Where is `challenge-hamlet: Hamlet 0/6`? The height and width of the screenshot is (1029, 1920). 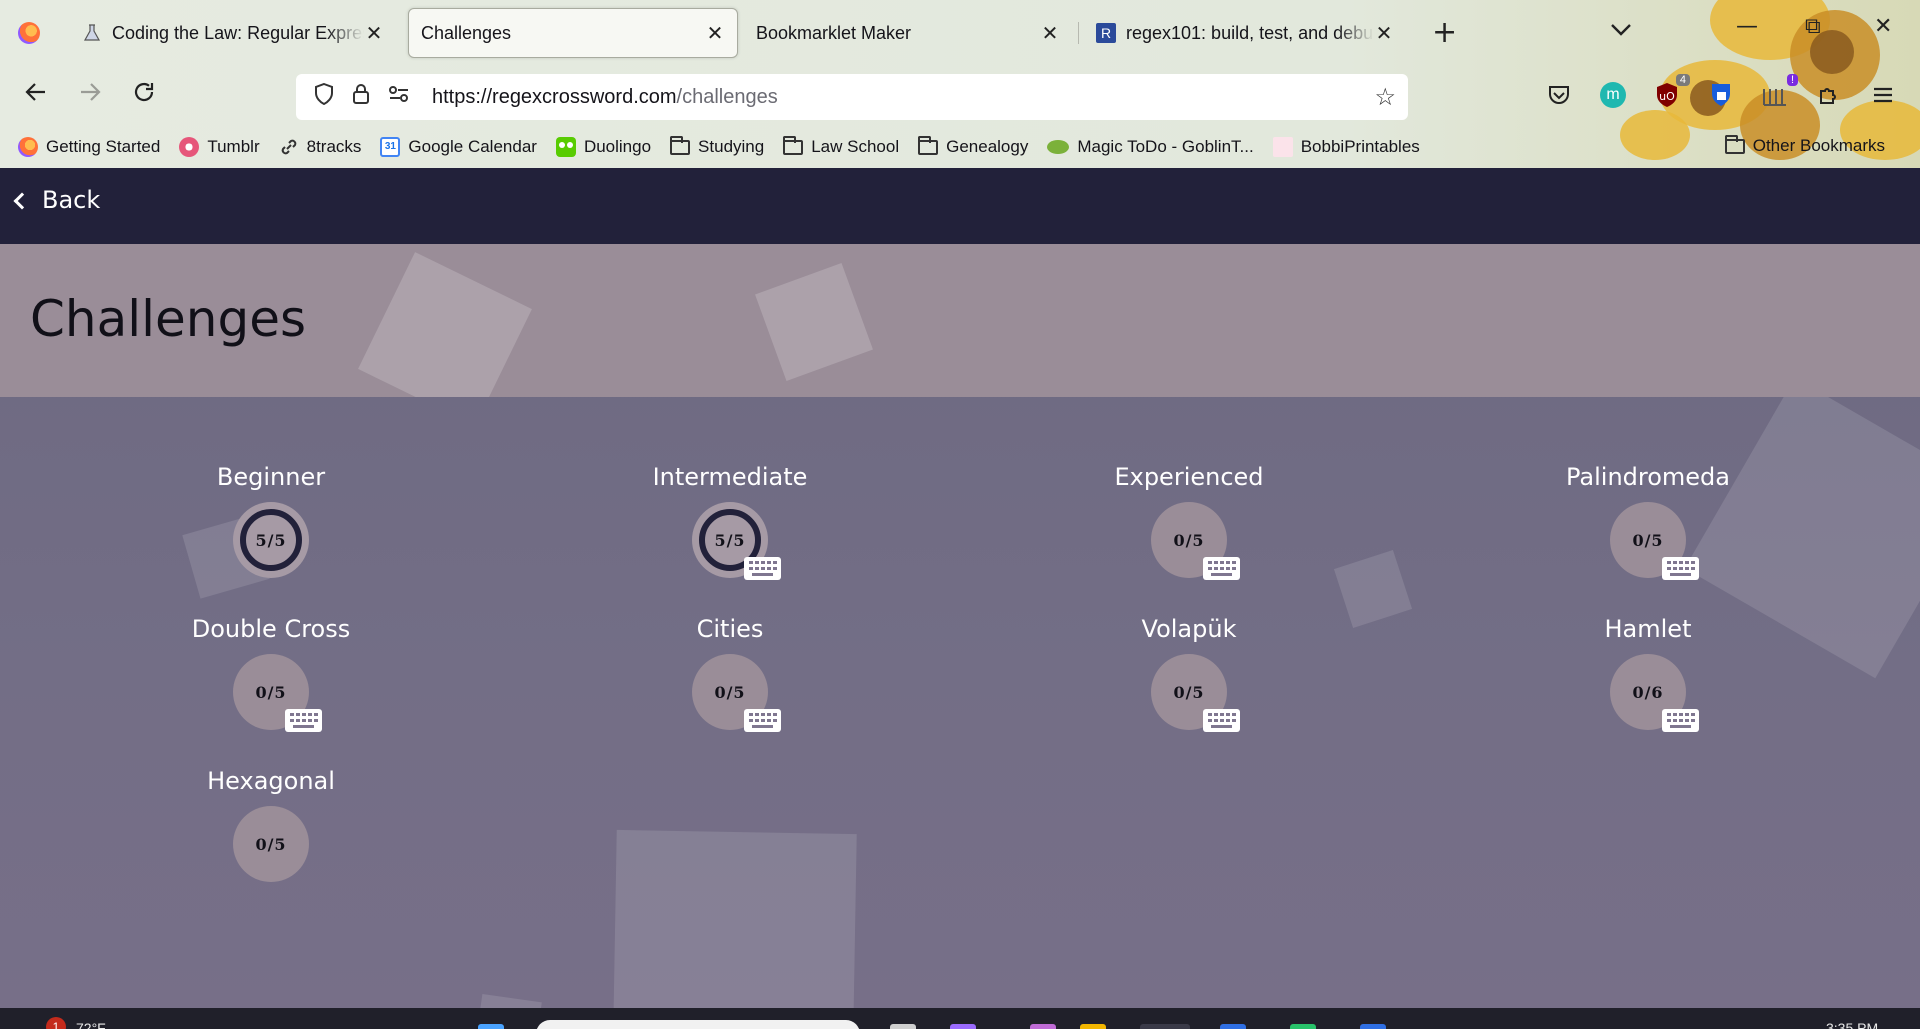 challenge-hamlet: Hamlet 0/6 is located at coordinates (1648, 672).